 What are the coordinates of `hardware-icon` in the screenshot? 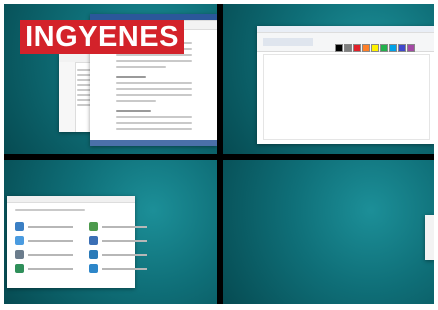 It's located at (19, 254).